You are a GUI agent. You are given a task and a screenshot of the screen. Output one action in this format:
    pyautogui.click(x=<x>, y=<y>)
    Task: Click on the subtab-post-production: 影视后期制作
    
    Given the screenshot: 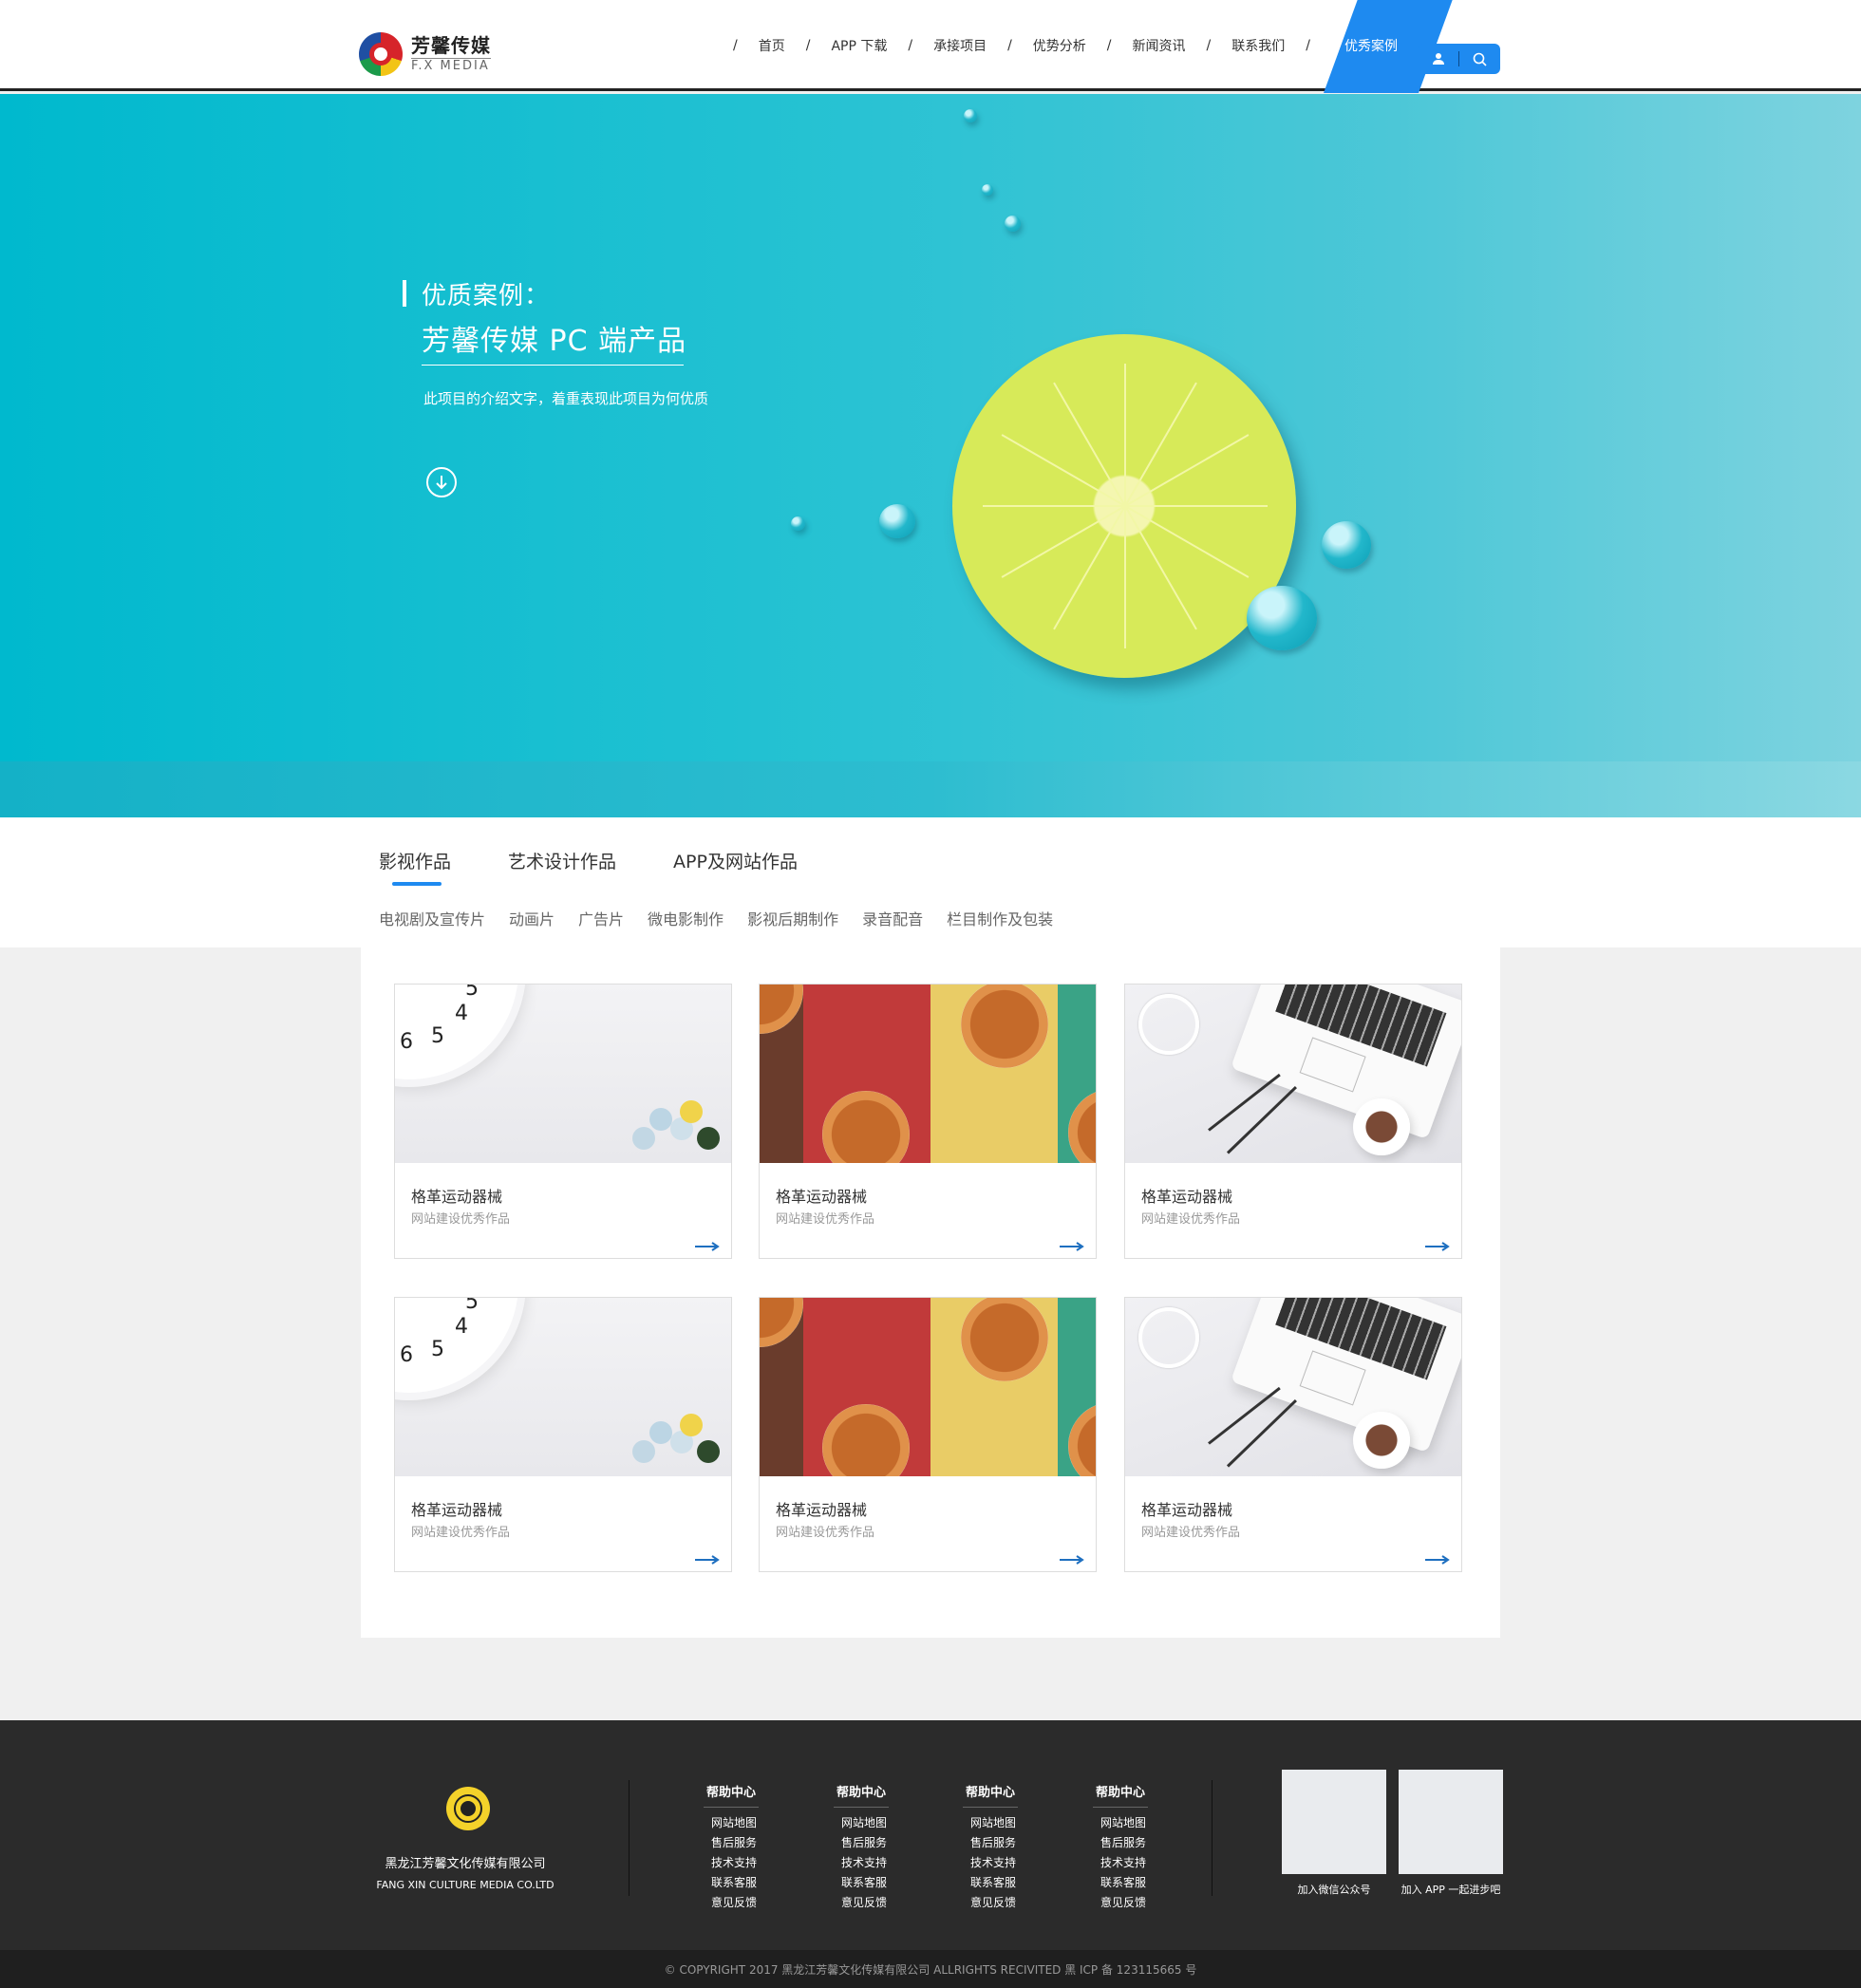 What is the action you would take?
    pyautogui.click(x=792, y=918)
    